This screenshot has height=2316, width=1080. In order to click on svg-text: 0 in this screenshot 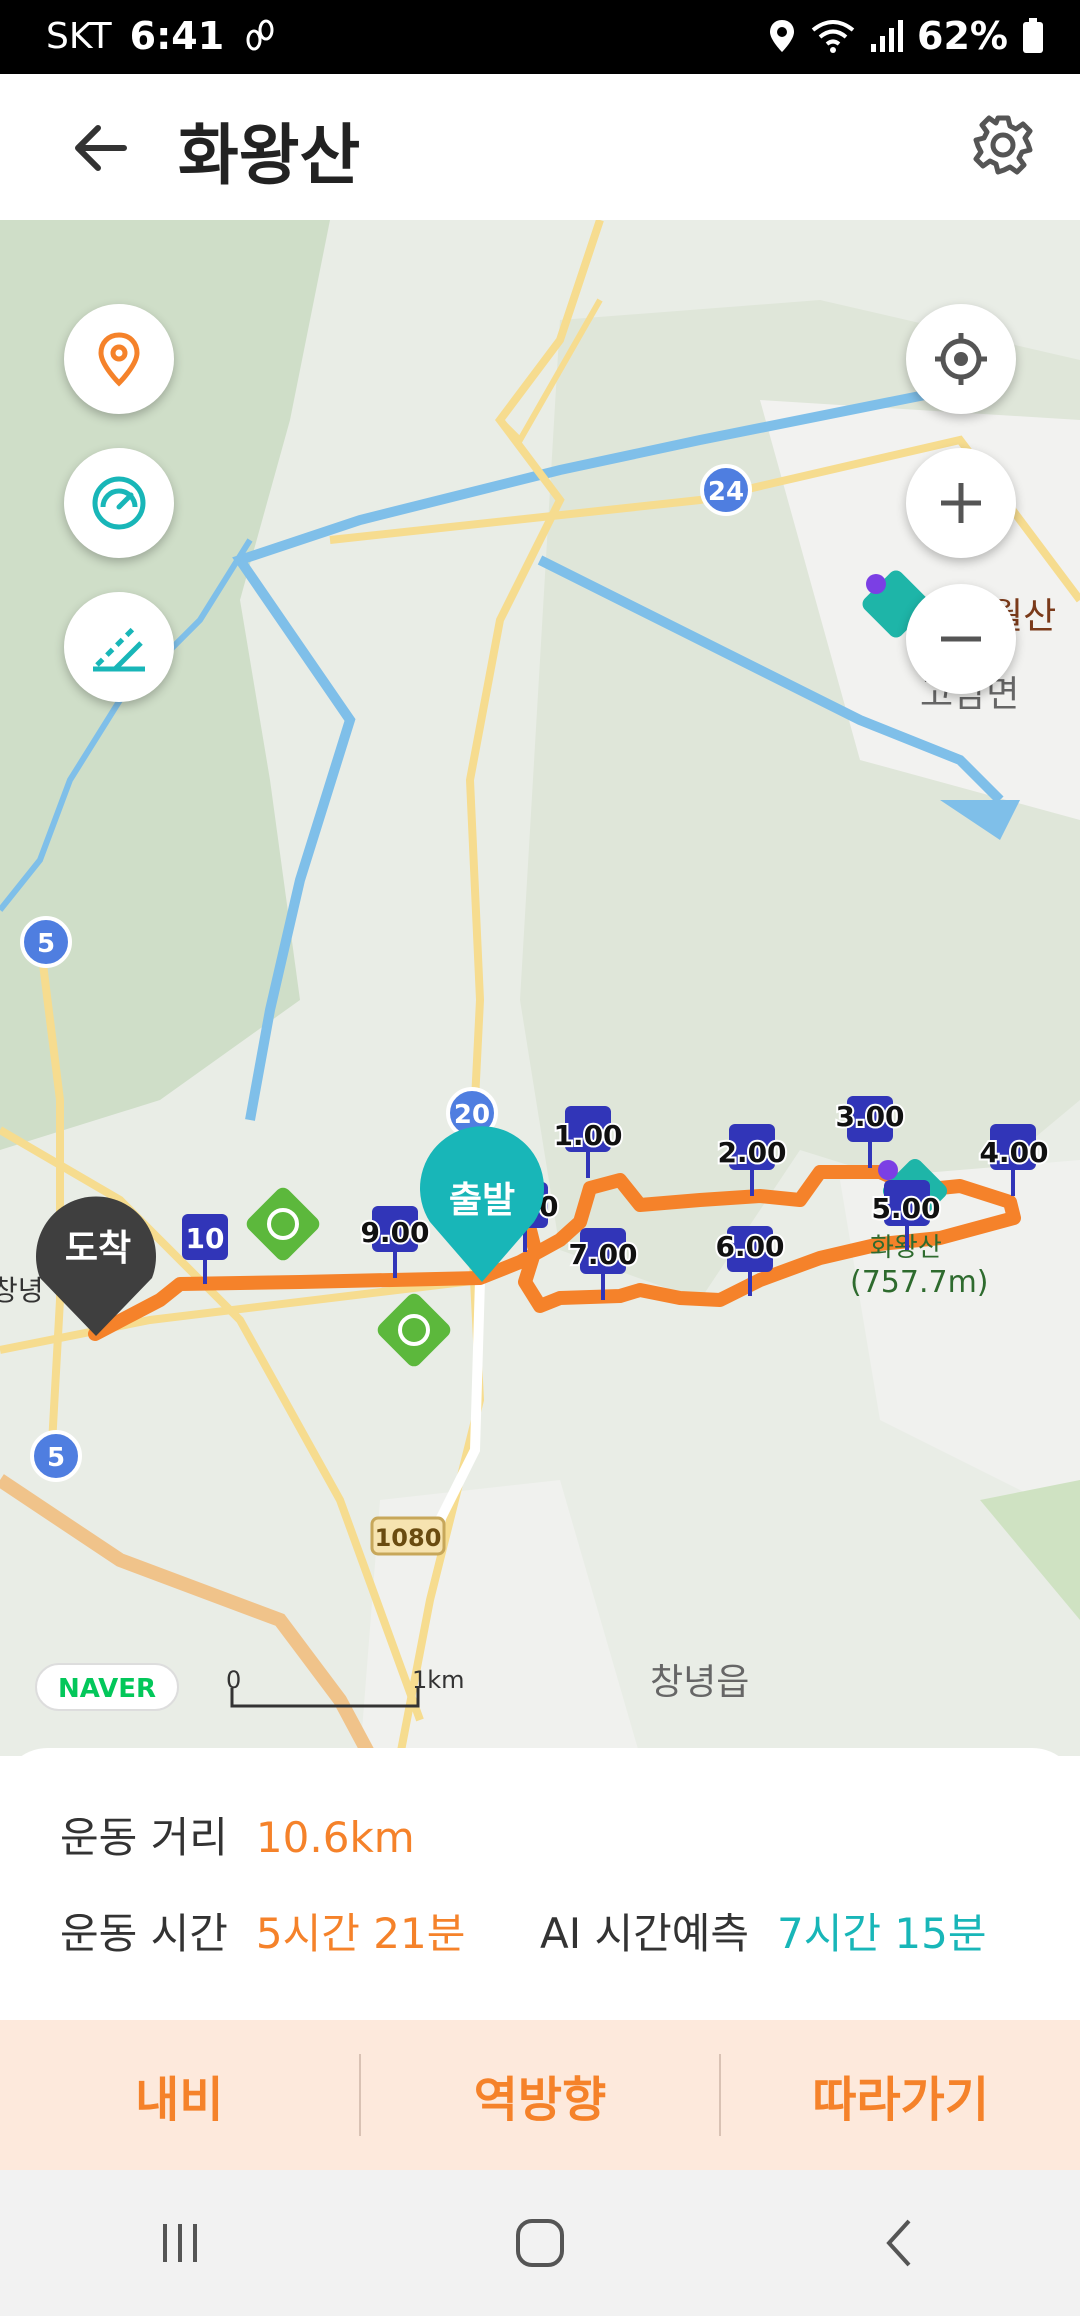, I will do `click(233, 1680)`.